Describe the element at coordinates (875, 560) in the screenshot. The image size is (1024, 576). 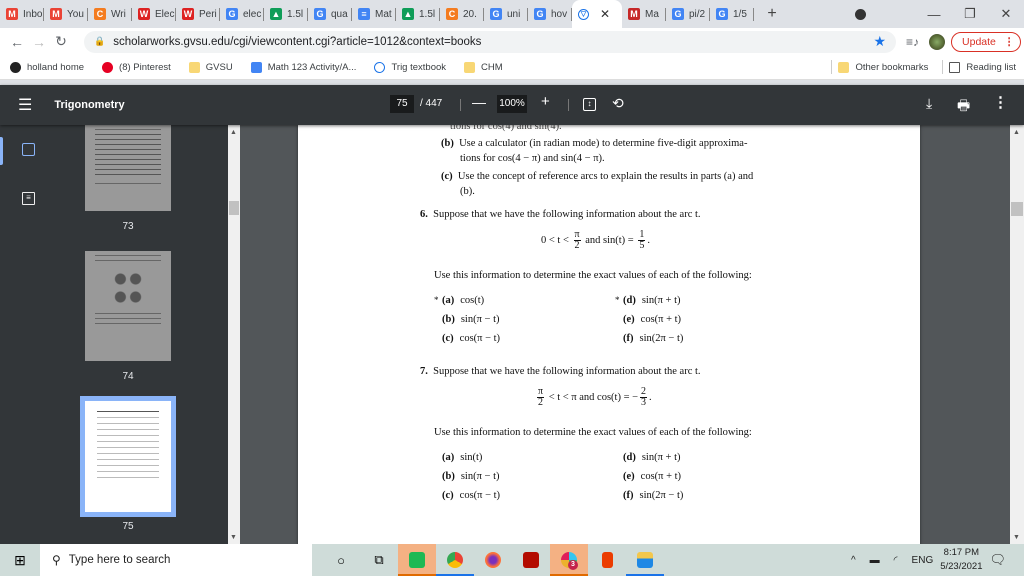
I see `battery-icon: ▬` at that location.